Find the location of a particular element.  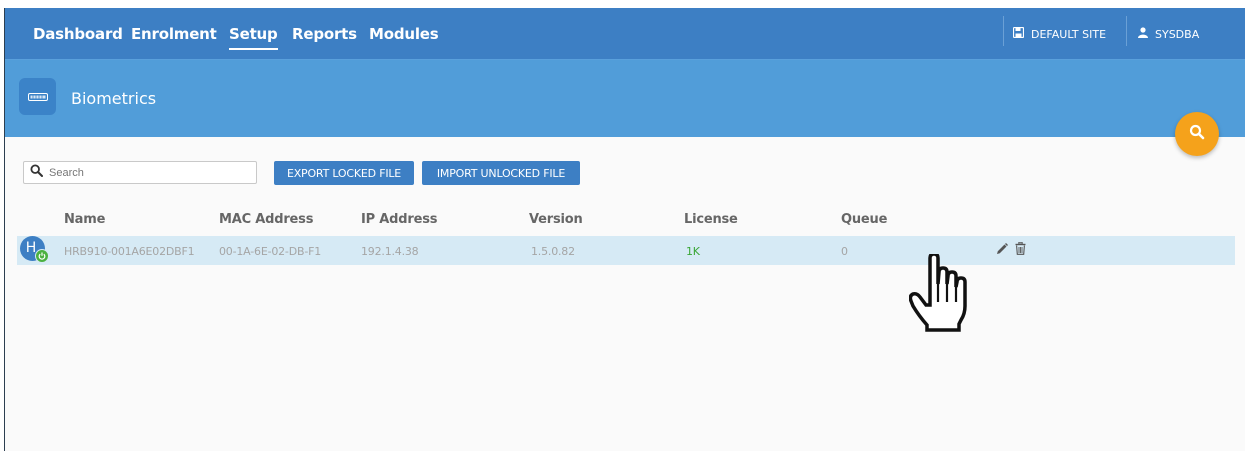

save-disk-icon is located at coordinates (1018, 33).